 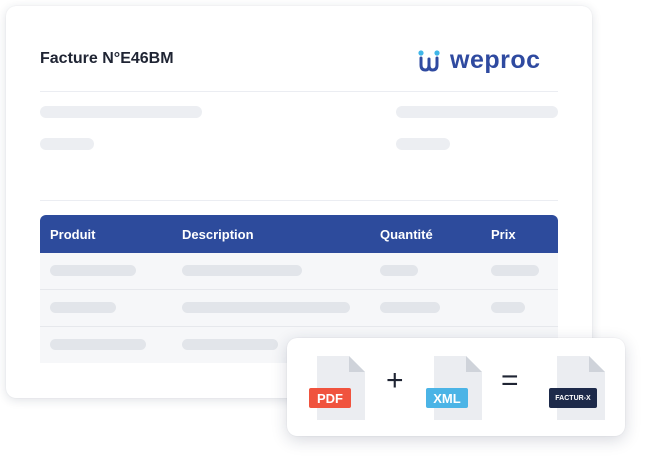 I want to click on brand-name: weproc, so click(x=495, y=60).